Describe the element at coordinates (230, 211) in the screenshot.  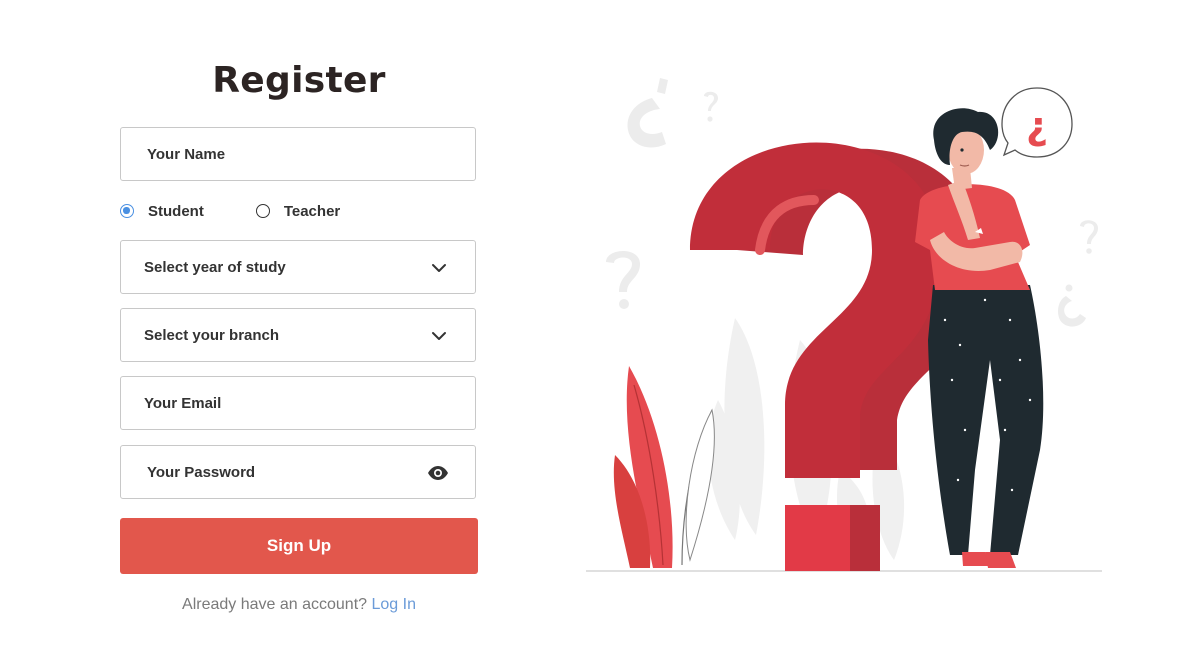
I see `role-radio-group: Student Teacher` at that location.